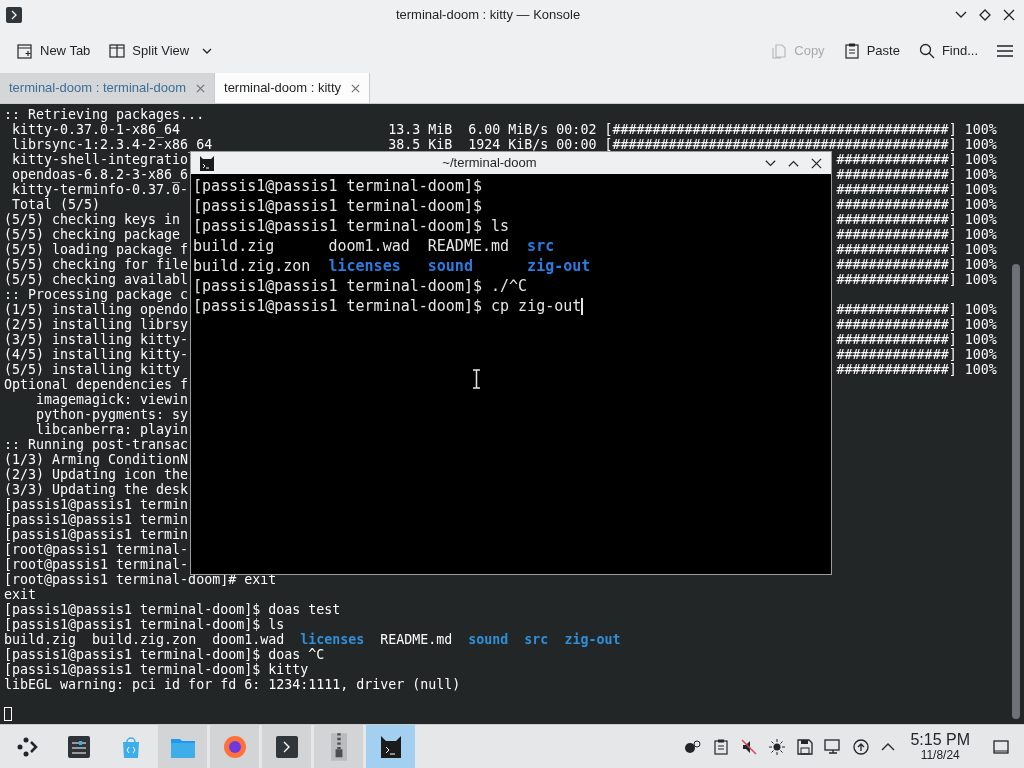 The height and width of the screenshot is (768, 1024). What do you see at coordinates (985, 14) in the screenshot?
I see `maximize-icon` at bounding box center [985, 14].